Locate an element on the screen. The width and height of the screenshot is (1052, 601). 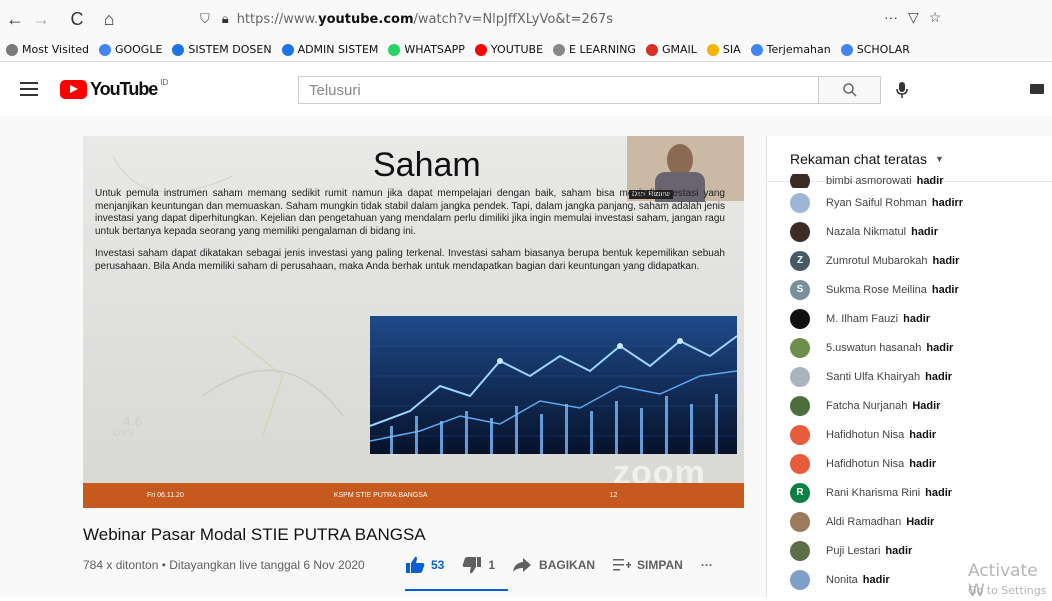
bookmark-label: GOOGLE is located at coordinates (138, 49).